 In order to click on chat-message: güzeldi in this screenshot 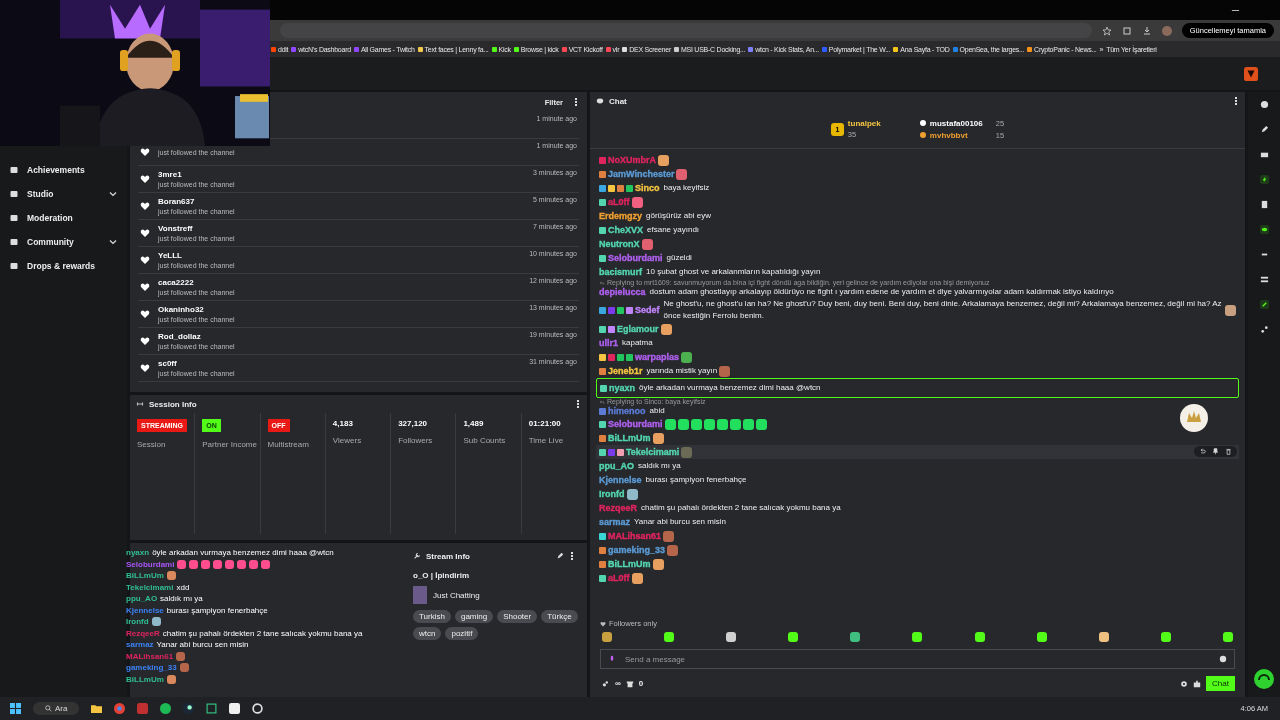, I will do `click(678, 258)`.